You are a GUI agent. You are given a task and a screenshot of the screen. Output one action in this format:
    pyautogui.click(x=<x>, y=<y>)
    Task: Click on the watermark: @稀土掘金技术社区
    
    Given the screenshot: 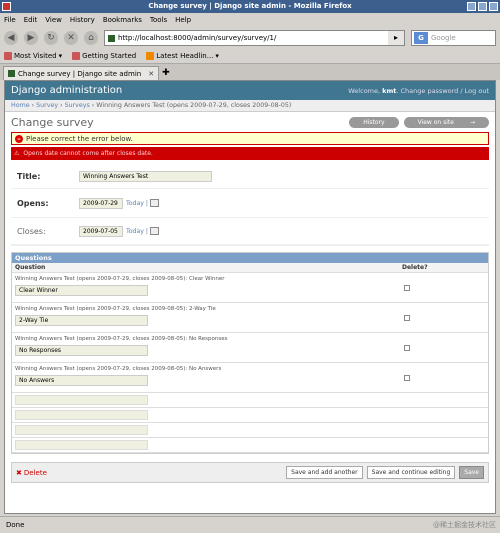 What is the action you would take?
    pyautogui.click(x=464, y=525)
    